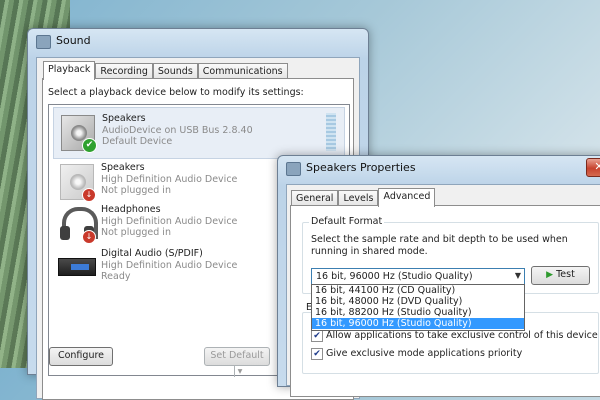 The image size is (600, 400). I want to click on sound-window-title: Sound, so click(73, 40).